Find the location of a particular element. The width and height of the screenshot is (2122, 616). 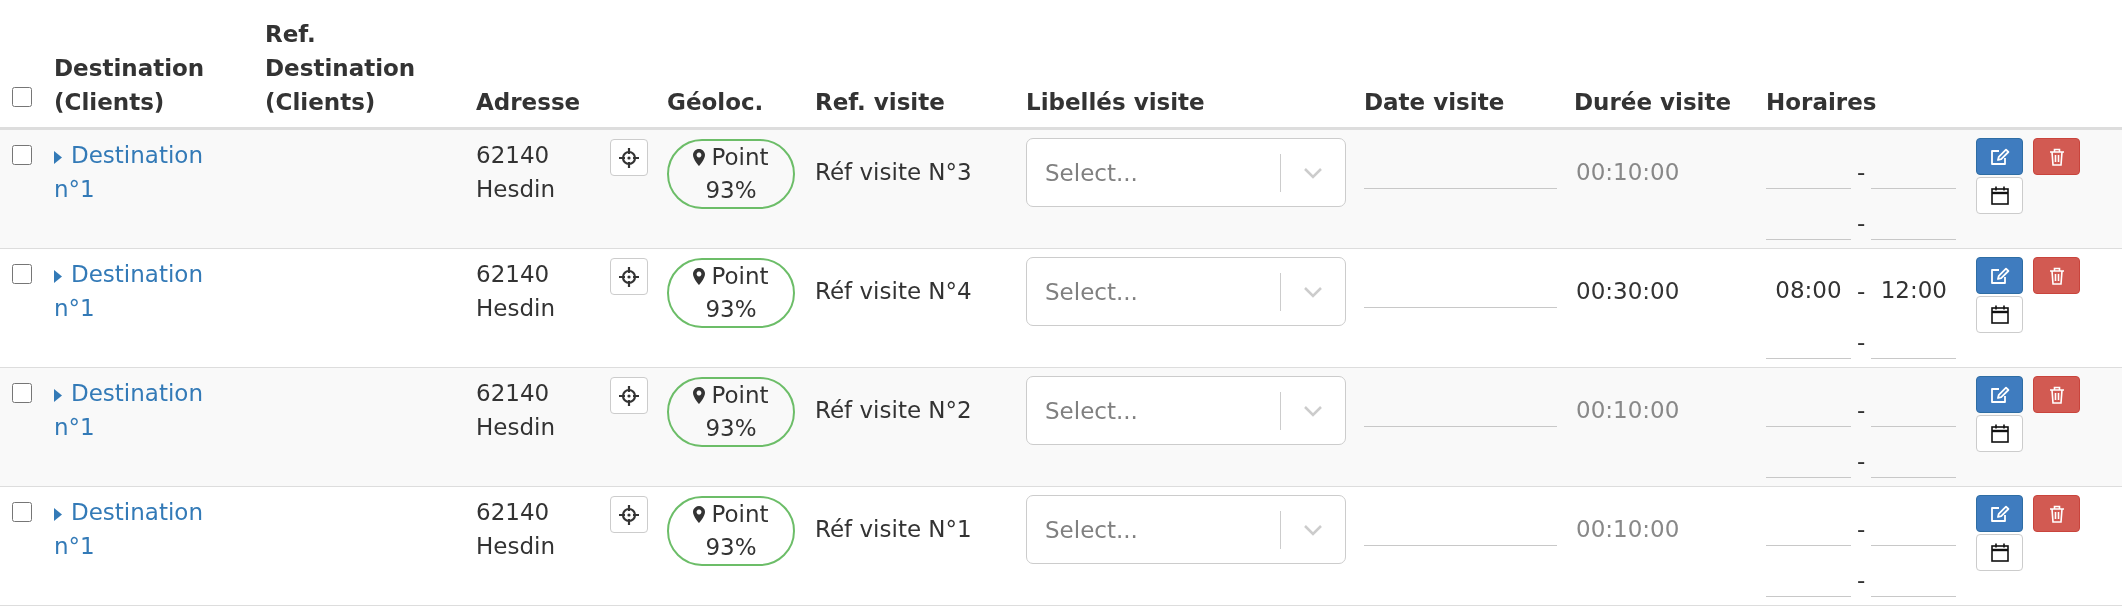

column-header: Ref. visite is located at coordinates (880, 102).